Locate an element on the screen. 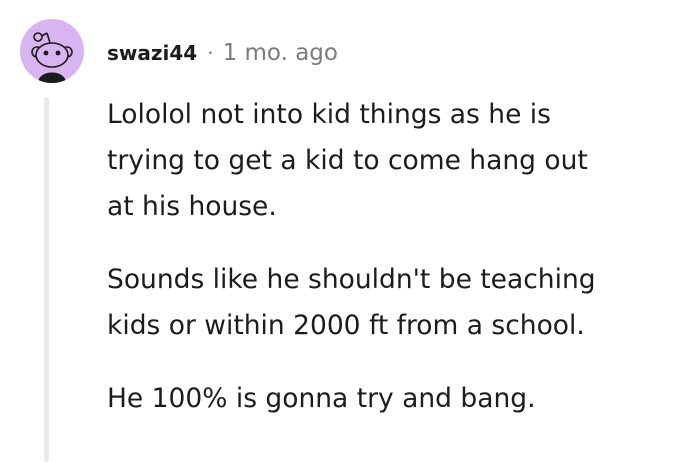  thread-line is located at coordinates (46, 279).